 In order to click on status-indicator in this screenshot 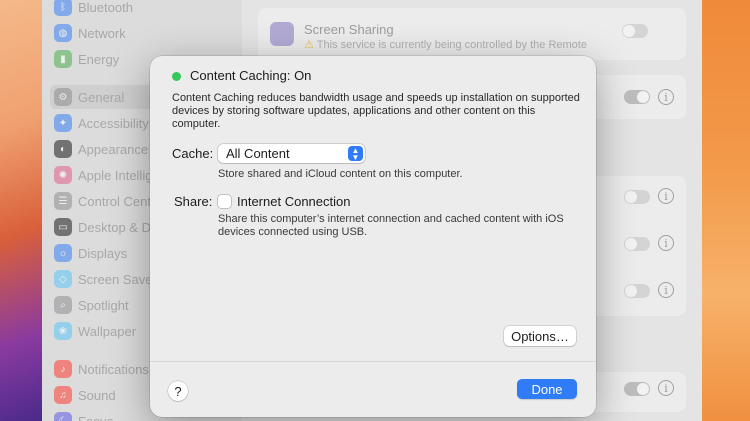, I will do `click(176, 76)`.